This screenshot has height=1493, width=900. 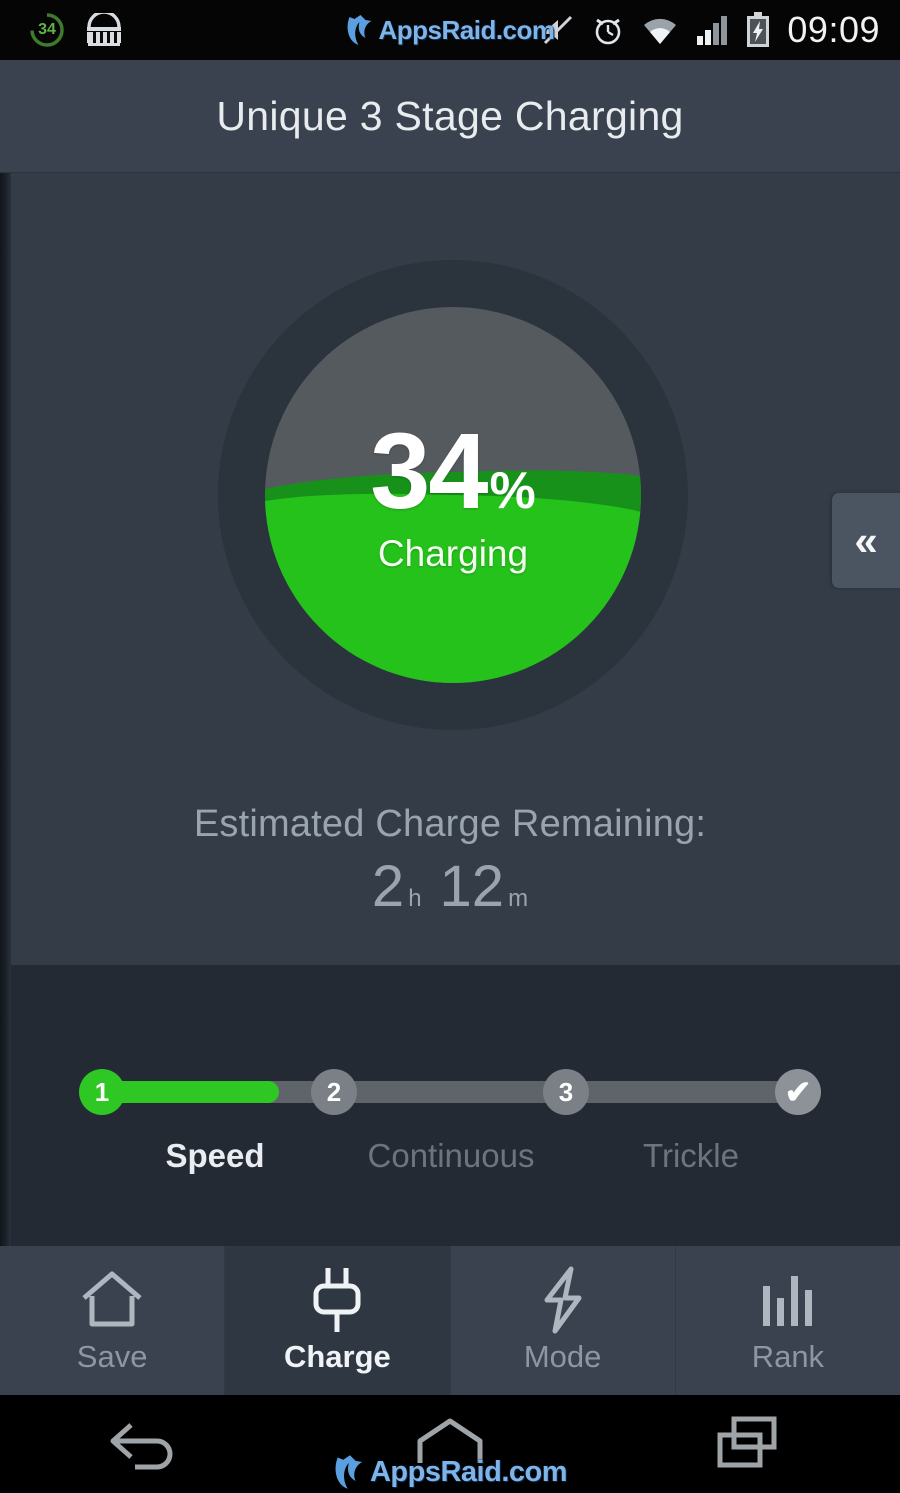 I want to click on stage-node-2-badge: 2, so click(x=334, y=1091).